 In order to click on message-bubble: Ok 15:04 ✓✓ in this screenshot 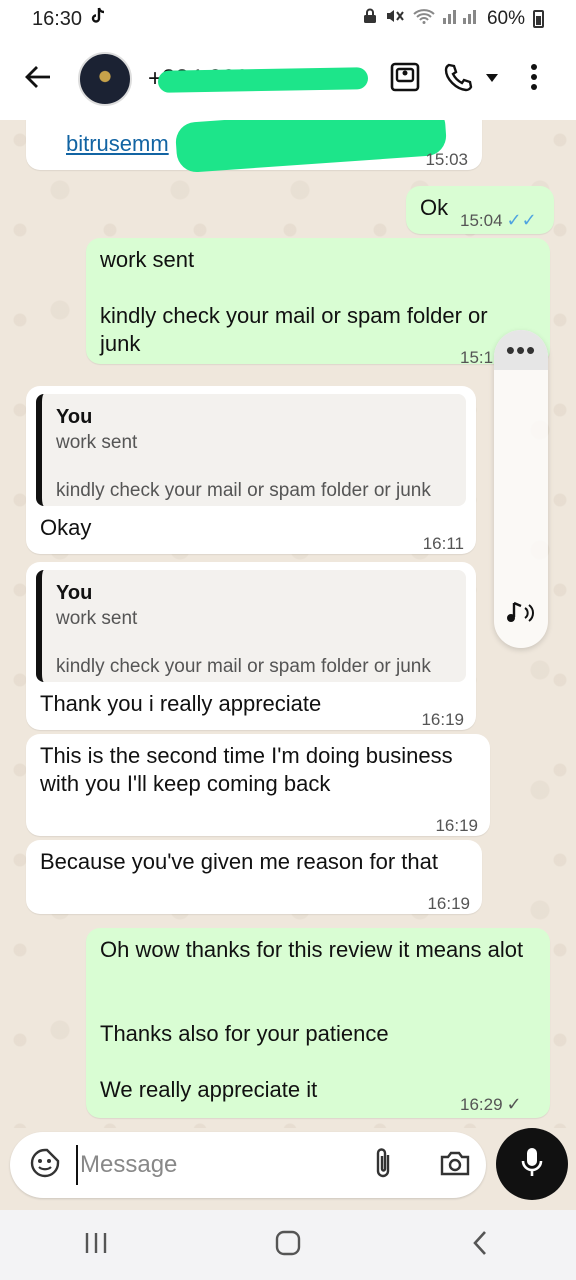, I will do `click(480, 210)`.